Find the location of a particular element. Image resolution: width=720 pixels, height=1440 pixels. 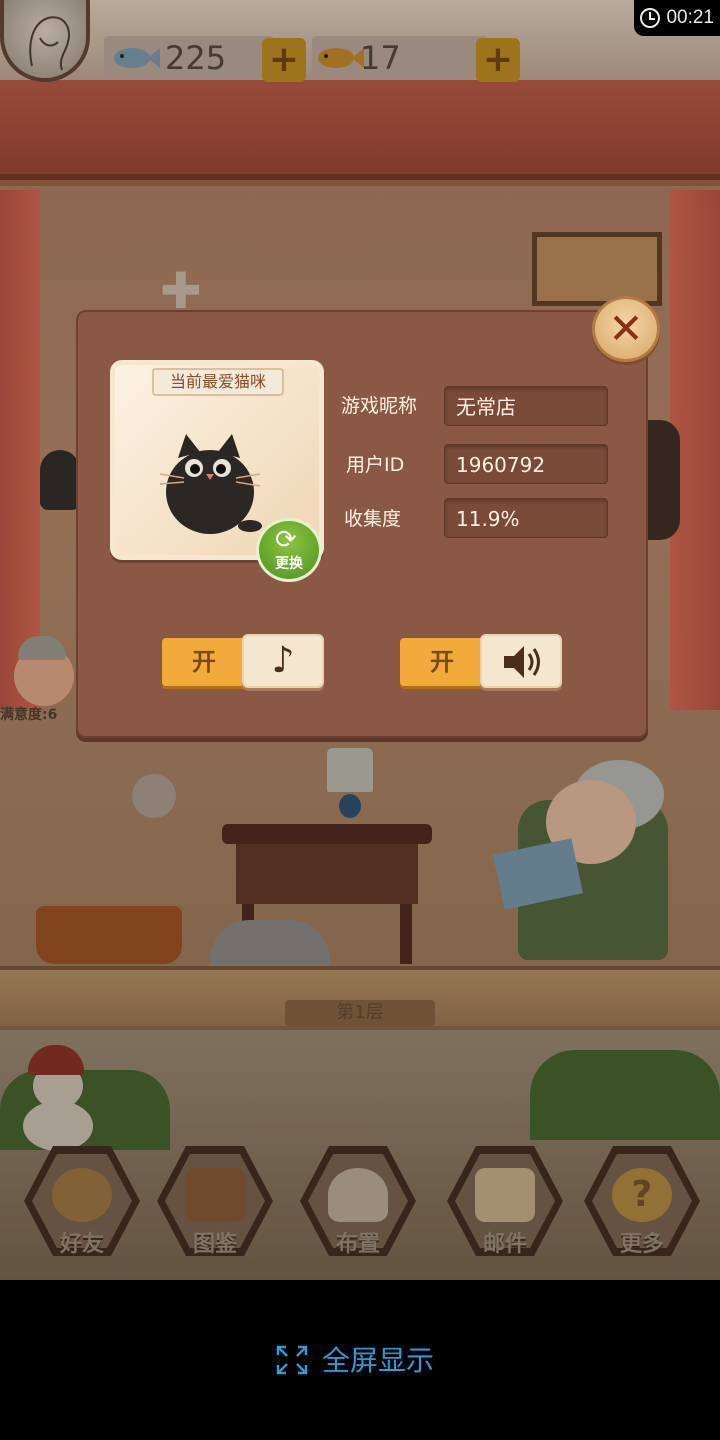

music-toggle: 开 ♪ is located at coordinates (243, 662).